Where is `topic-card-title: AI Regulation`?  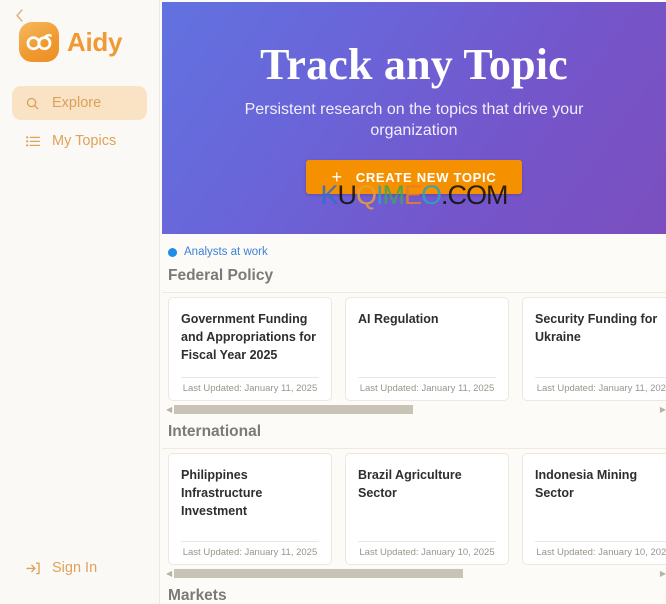
topic-card-title: AI Regulation is located at coordinates (398, 319).